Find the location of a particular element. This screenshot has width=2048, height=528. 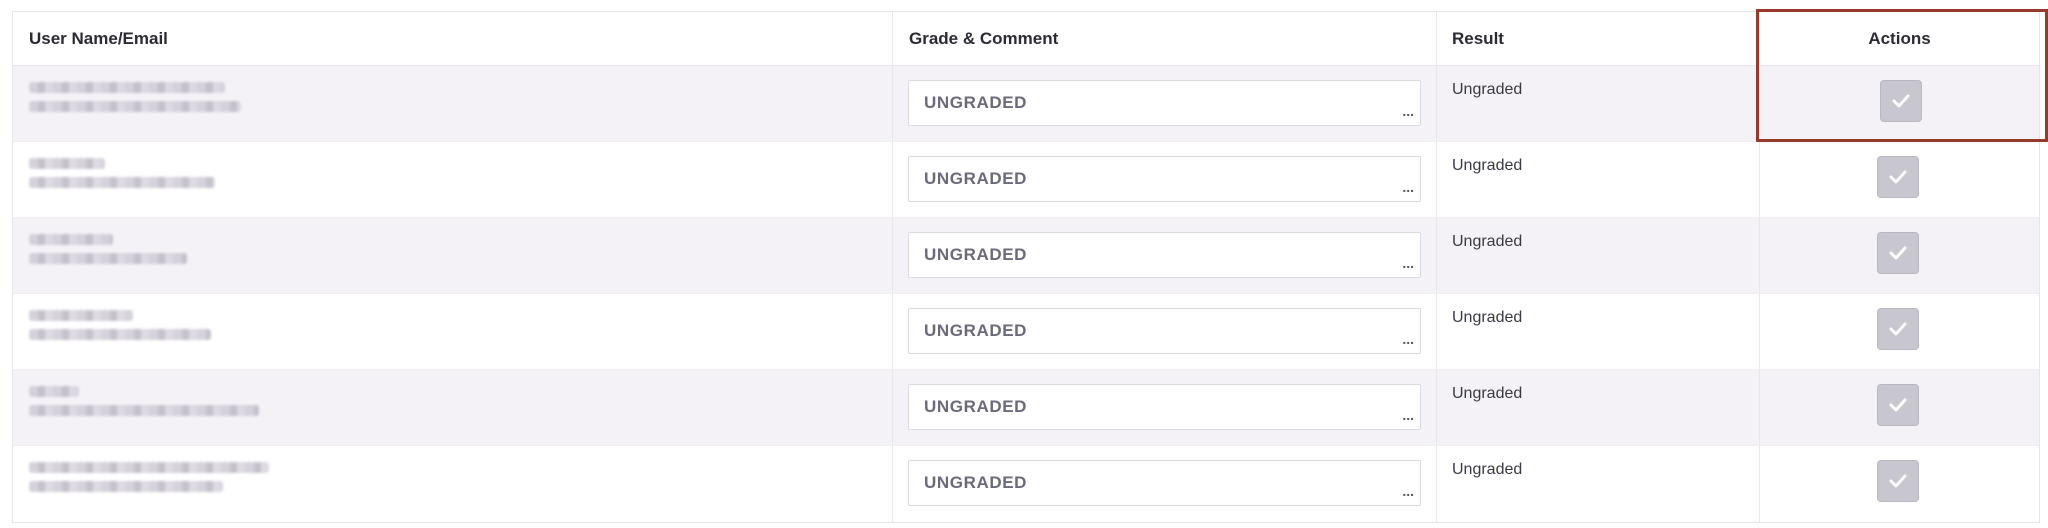

column-header-actions: Actions is located at coordinates (1899, 38).